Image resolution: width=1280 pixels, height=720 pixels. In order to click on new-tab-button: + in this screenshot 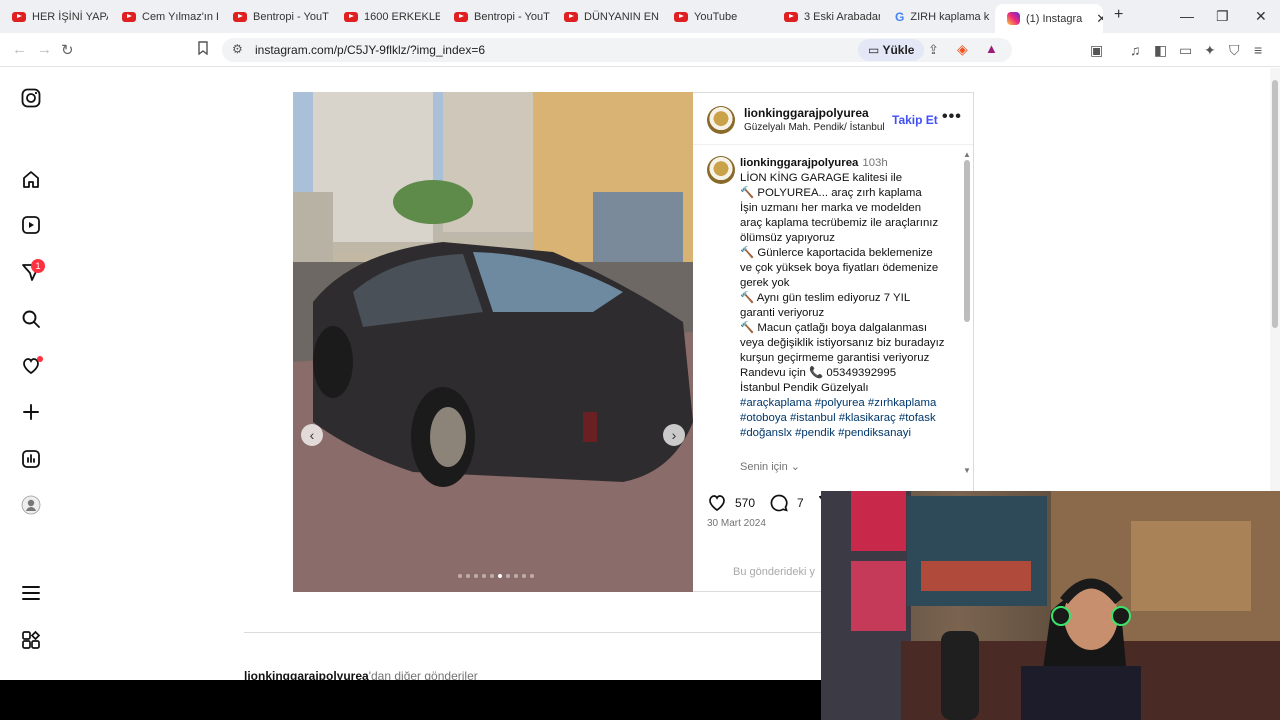, I will do `click(1118, 15)`.